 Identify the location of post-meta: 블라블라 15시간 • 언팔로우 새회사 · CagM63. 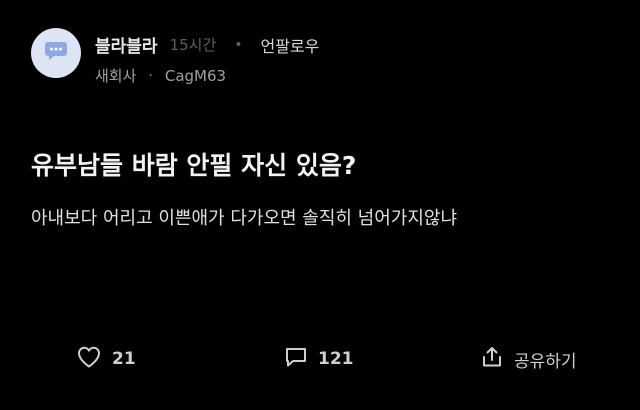
(207, 59).